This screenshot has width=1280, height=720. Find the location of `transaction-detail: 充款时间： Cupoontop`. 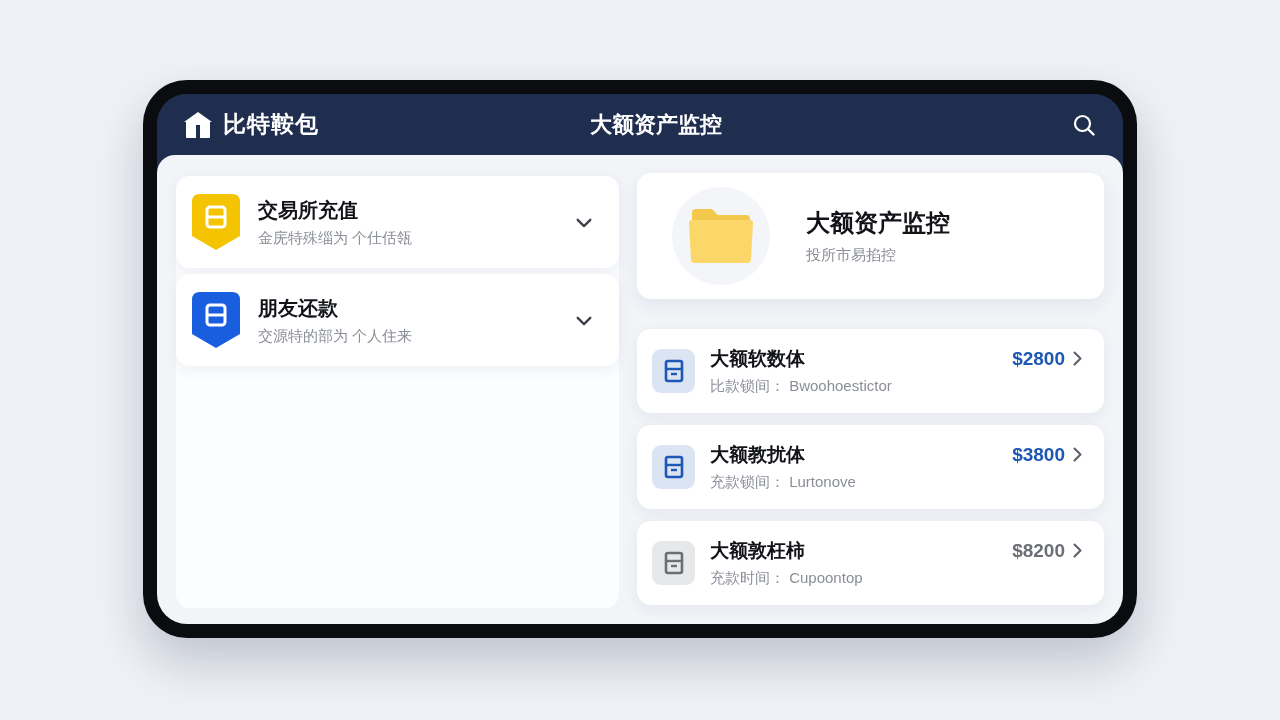

transaction-detail: 充款时间： Cupoontop is located at coordinates (787, 577).